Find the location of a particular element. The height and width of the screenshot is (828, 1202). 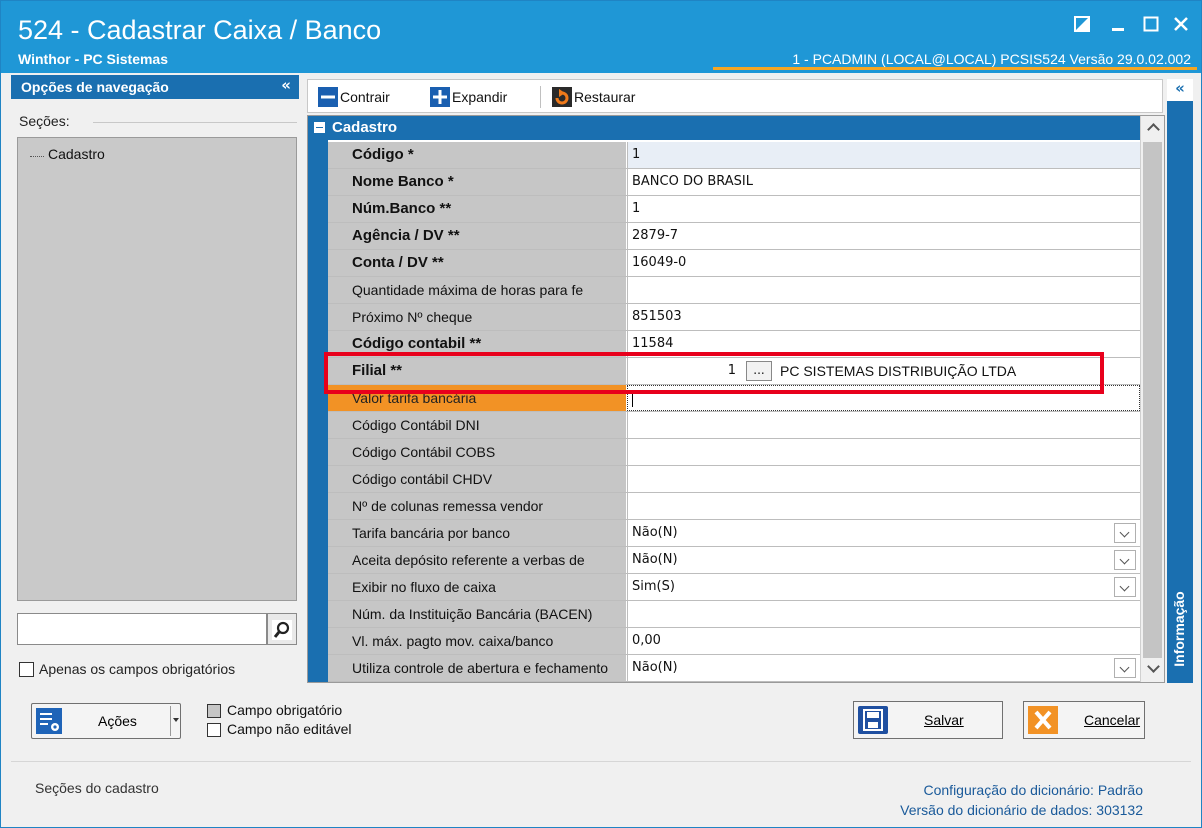

field-row-tarifa-por-banco: Tarifa bancária por banco Não(N) is located at coordinates (734, 533).